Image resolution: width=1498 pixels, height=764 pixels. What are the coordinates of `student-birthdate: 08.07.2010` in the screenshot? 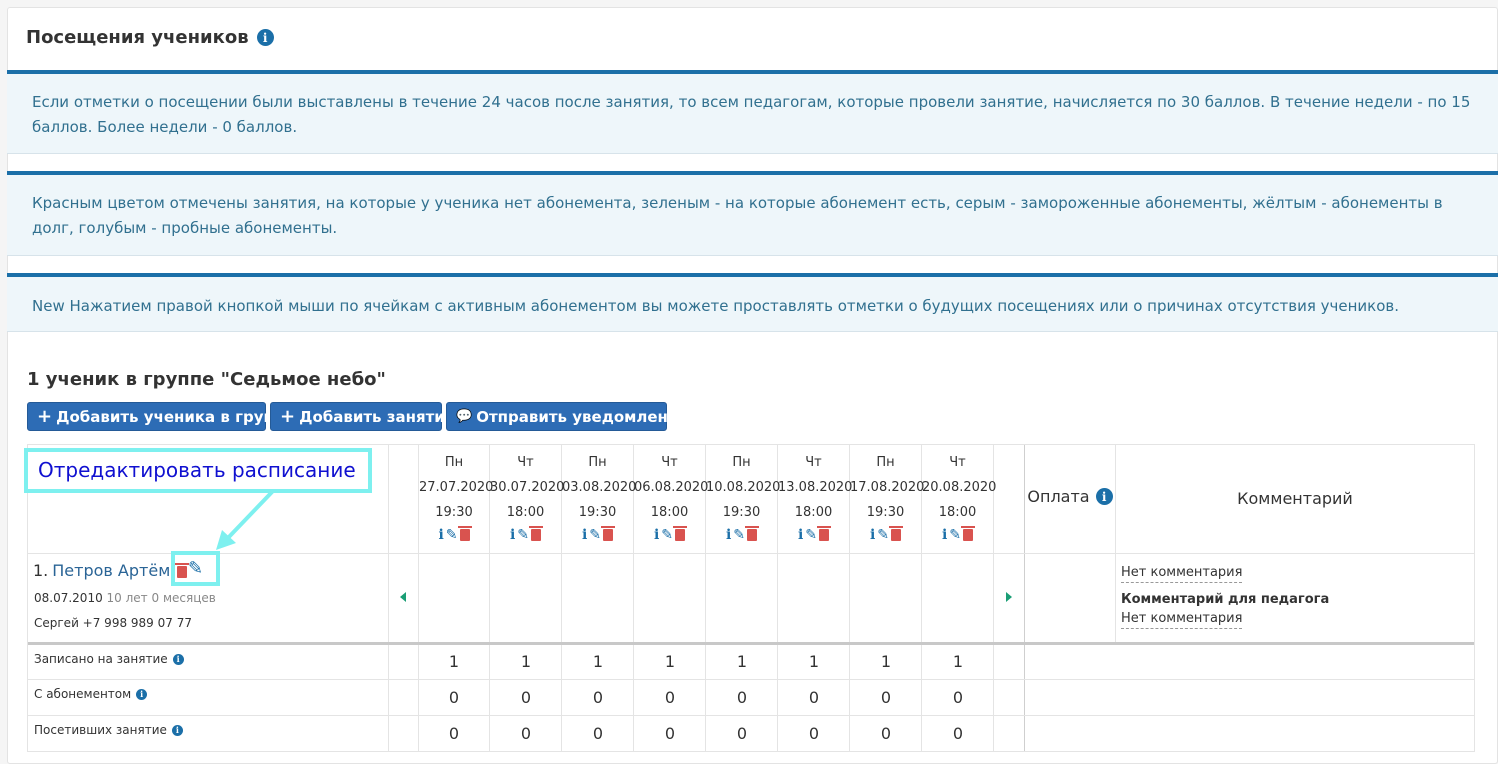 It's located at (68, 598).